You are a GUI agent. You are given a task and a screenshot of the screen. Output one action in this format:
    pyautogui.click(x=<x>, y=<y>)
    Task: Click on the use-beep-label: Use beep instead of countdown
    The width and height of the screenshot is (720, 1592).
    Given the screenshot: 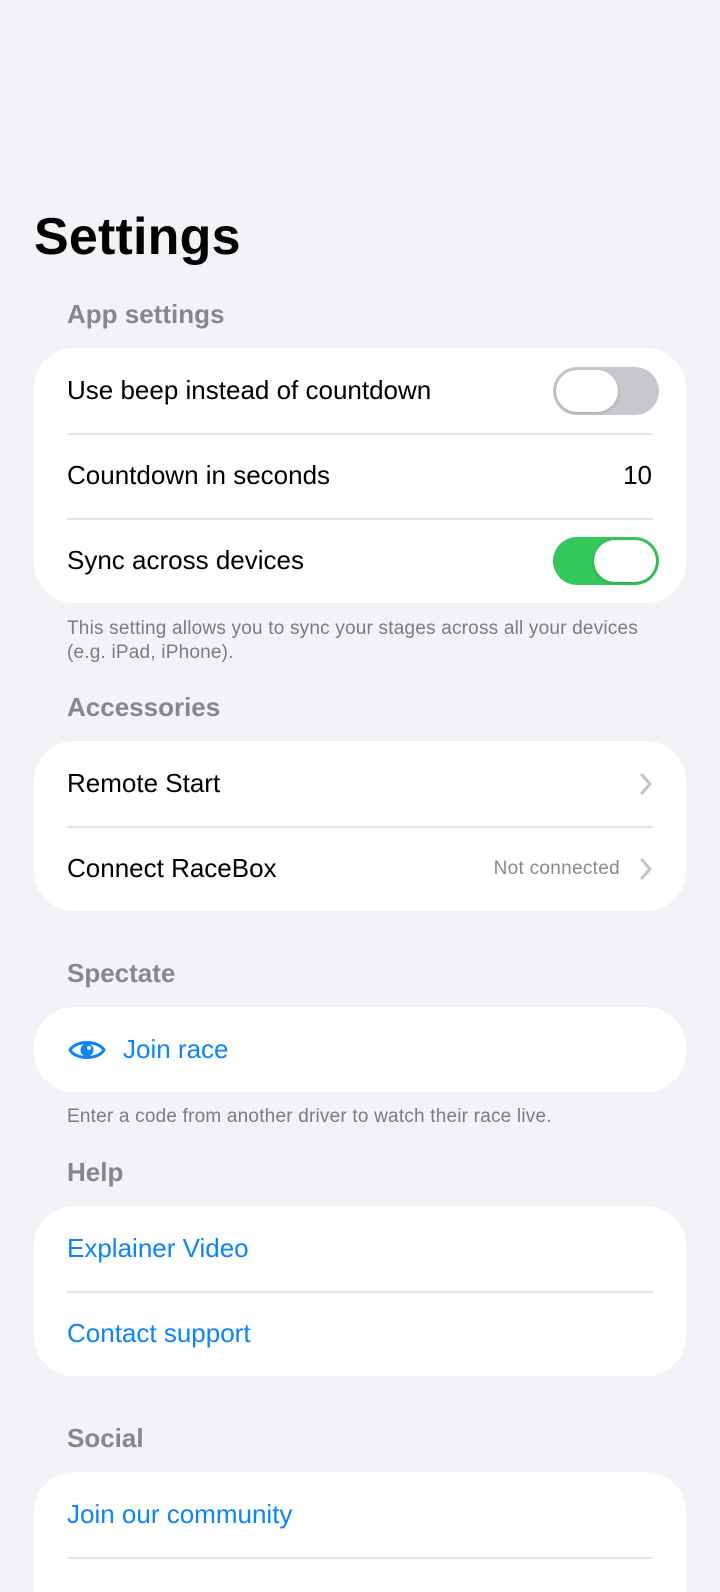 What is the action you would take?
    pyautogui.click(x=249, y=390)
    